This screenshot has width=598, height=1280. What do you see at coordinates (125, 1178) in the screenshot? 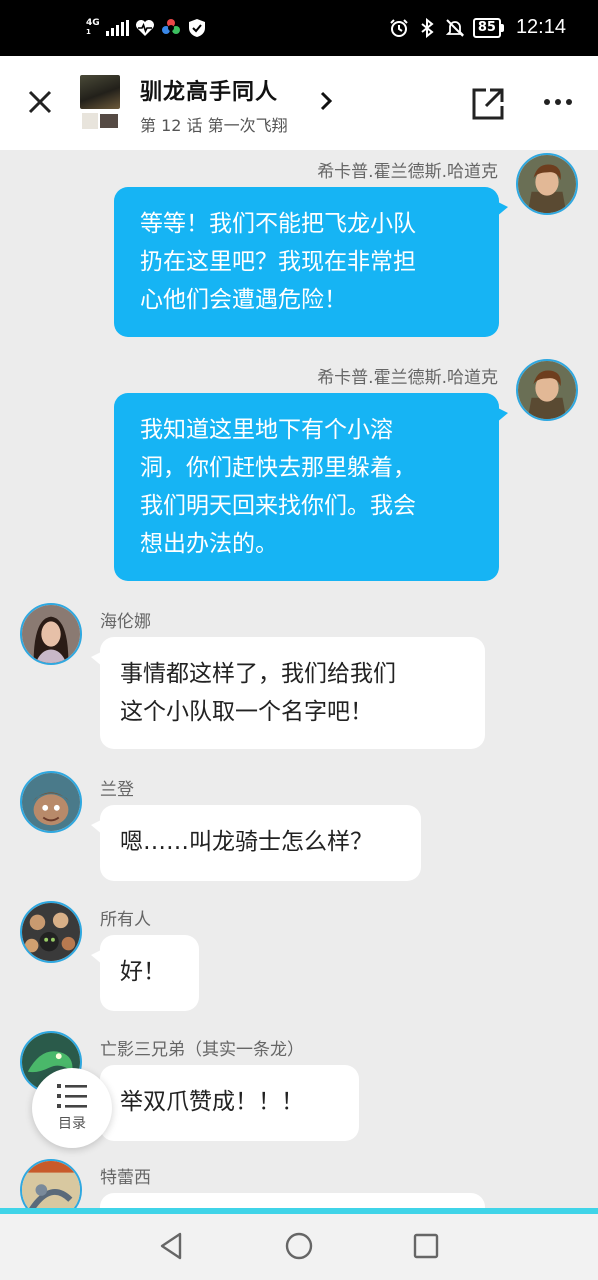
I see `sender-name: 特蕾西` at bounding box center [125, 1178].